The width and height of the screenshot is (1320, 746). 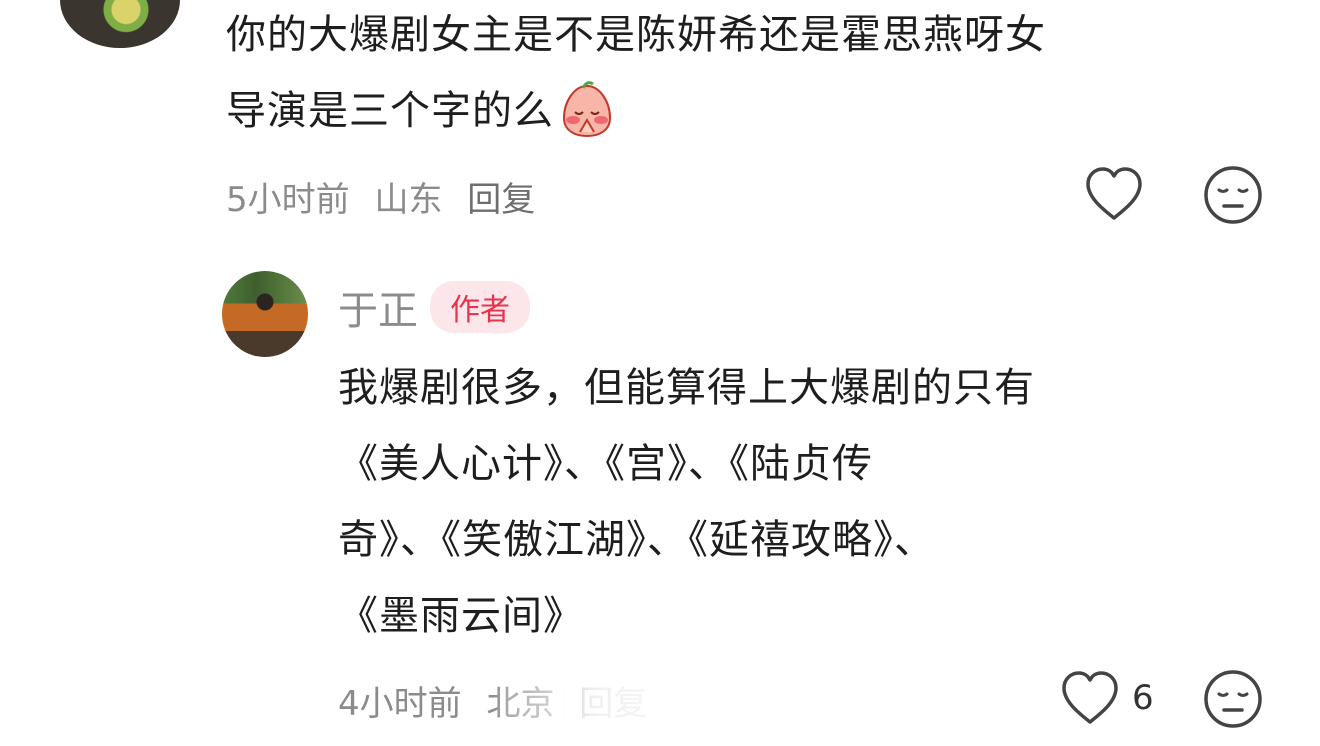 I want to click on parent-comment-location: 山东, so click(x=408, y=200).